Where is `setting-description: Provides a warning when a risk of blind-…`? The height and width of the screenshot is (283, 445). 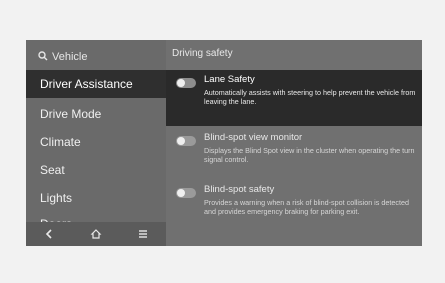
setting-description: Provides a warning when a risk of blind-… is located at coordinates (306, 207).